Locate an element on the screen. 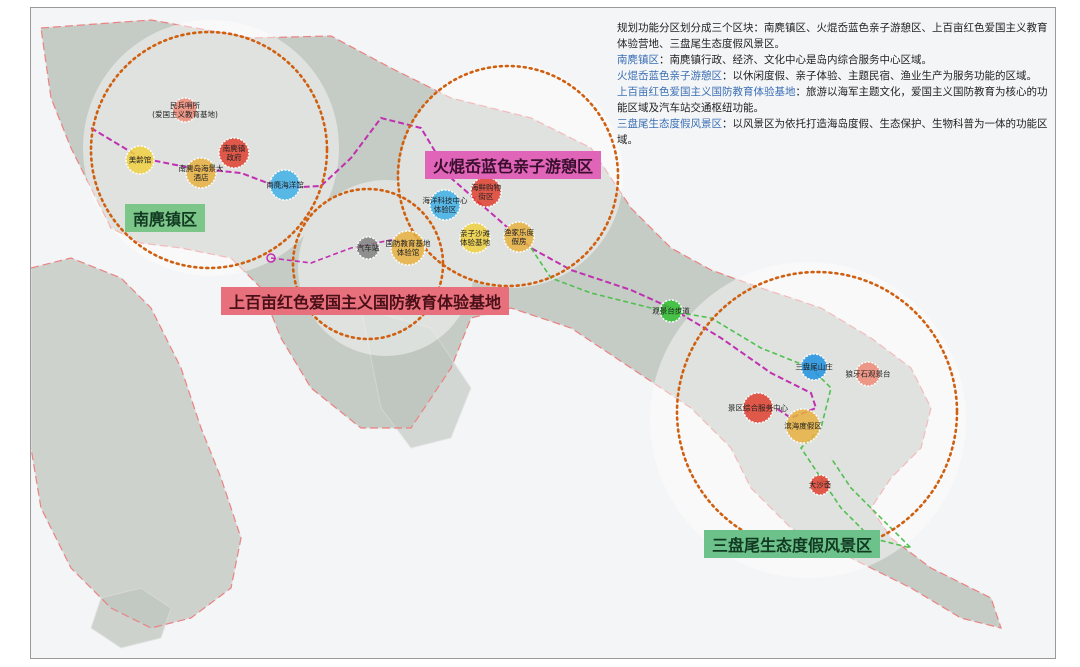  description-zone-name: 上百亩红色爱国主义国防教育体验基地 is located at coordinates (706, 92).